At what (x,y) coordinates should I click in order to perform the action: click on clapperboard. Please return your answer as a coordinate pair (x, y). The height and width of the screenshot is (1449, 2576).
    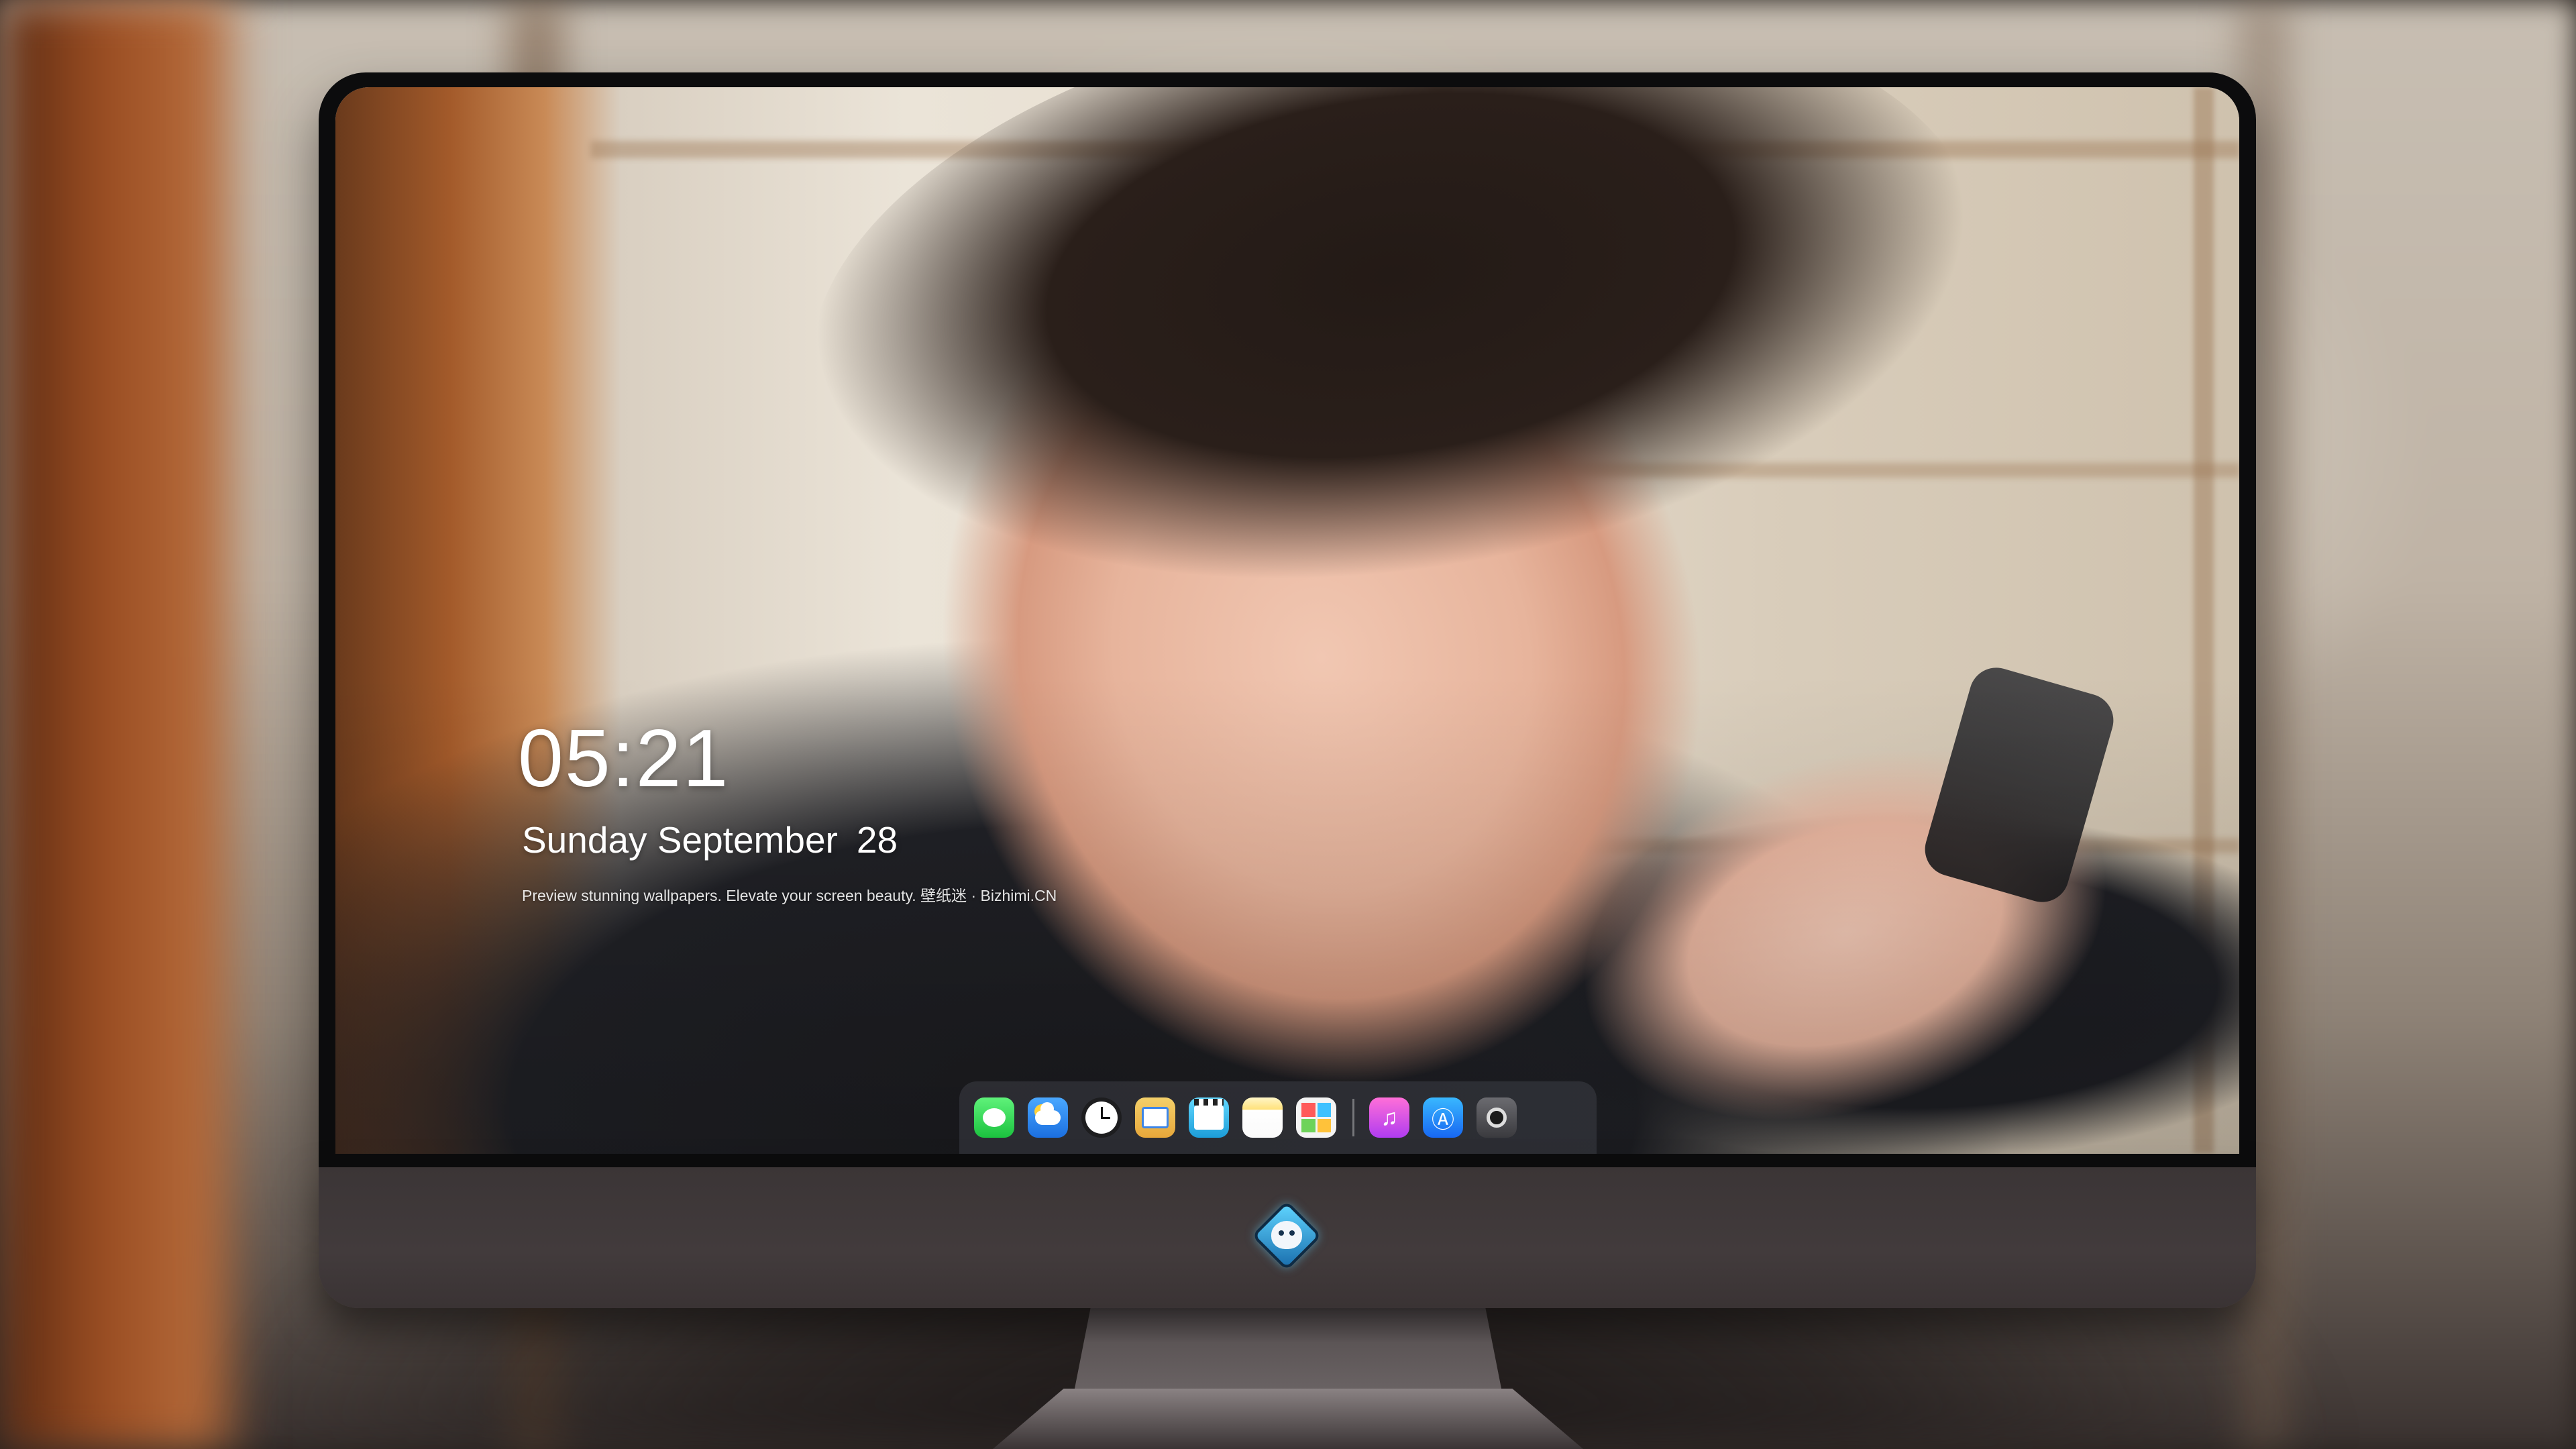
    Looking at the image, I should click on (1209, 1114).